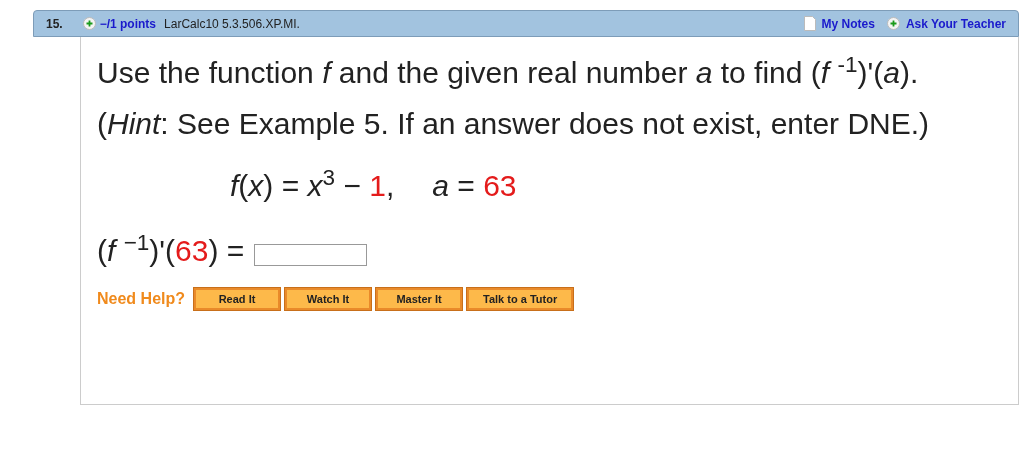  Describe the element at coordinates (520, 299) in the screenshot. I see `help-button: Talk to a Tutor` at that location.